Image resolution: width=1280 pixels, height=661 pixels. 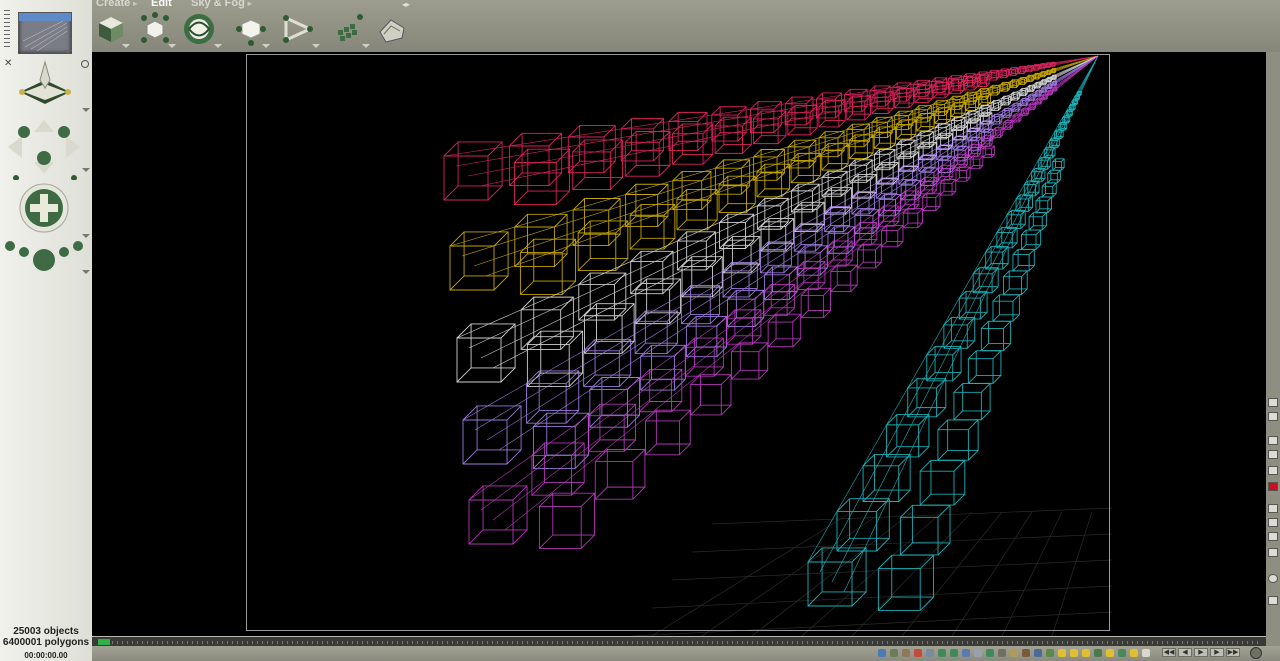 What do you see at coordinates (155, 29) in the screenshot?
I see `move-vertices-icon` at bounding box center [155, 29].